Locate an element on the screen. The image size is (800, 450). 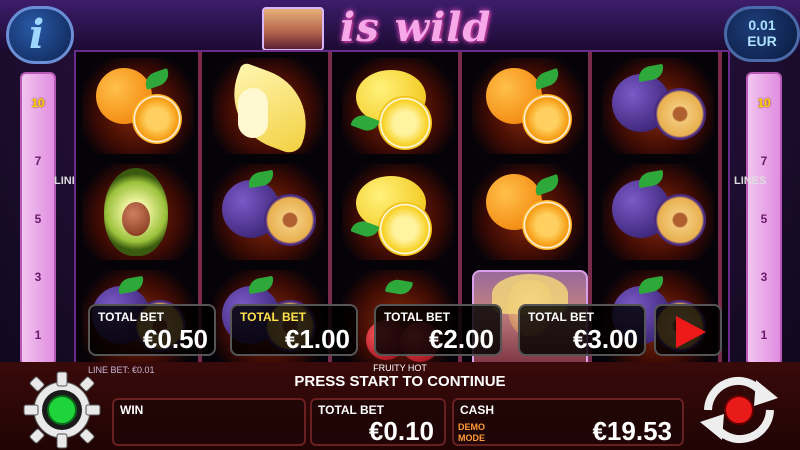
bet-option-card: TOTAL BET €3.00 is located at coordinates (582, 330).